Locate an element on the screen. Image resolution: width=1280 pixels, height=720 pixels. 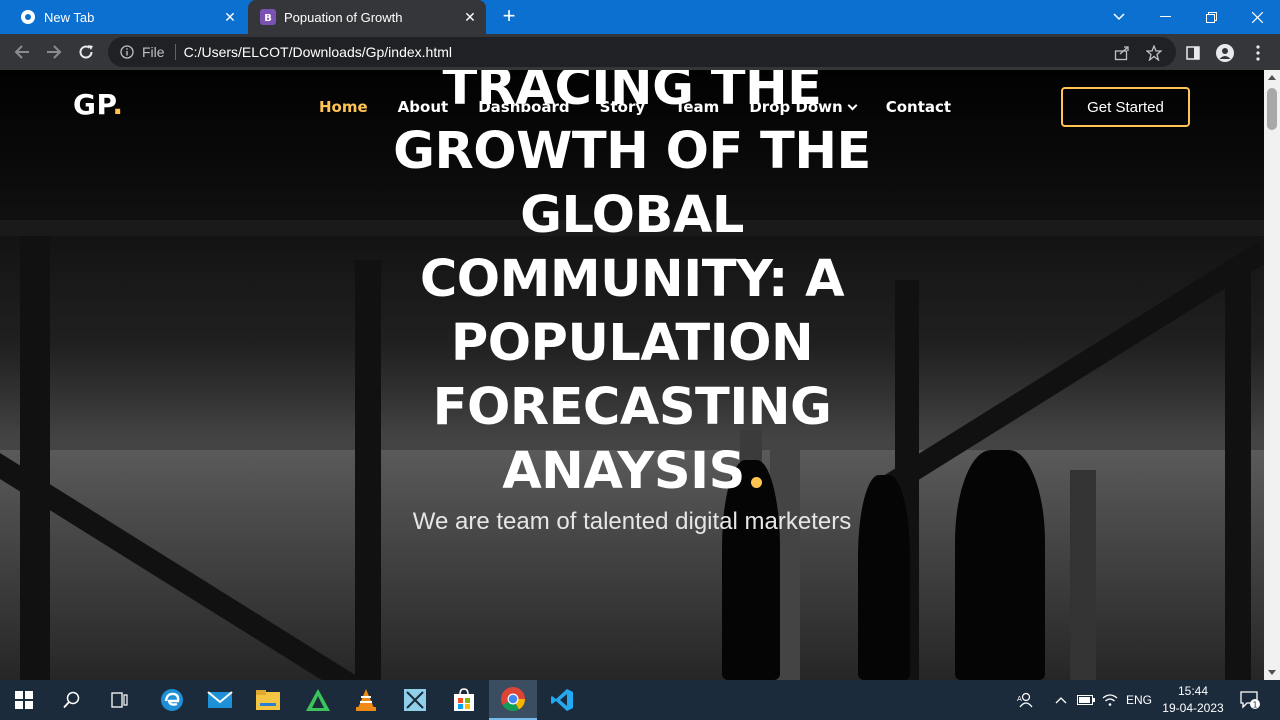
mail-icon is located at coordinates (220, 700).